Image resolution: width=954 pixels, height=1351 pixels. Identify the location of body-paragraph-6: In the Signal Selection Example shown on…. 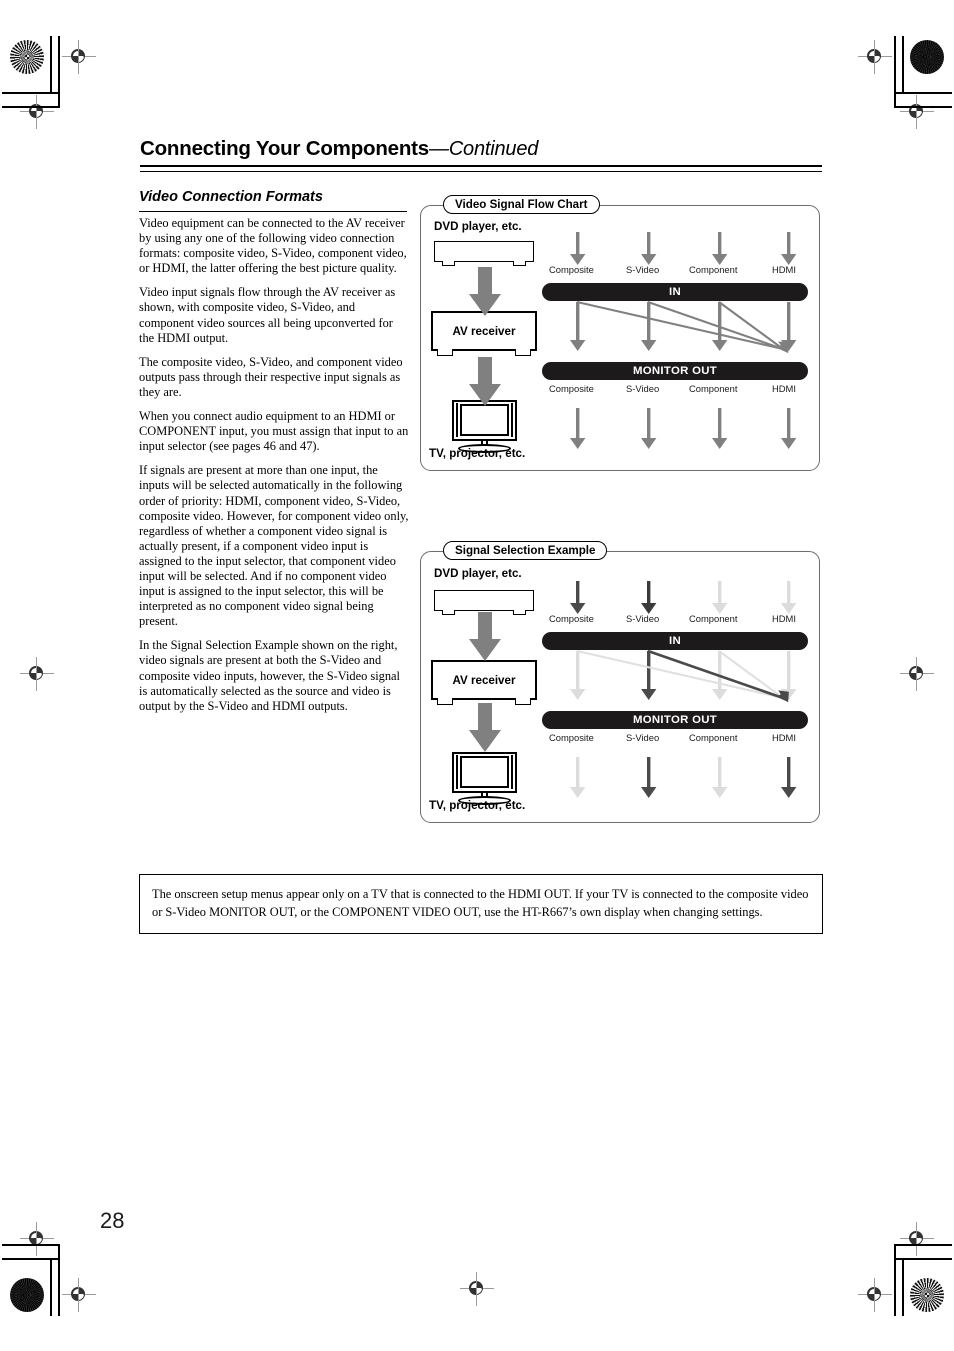
(269, 675).